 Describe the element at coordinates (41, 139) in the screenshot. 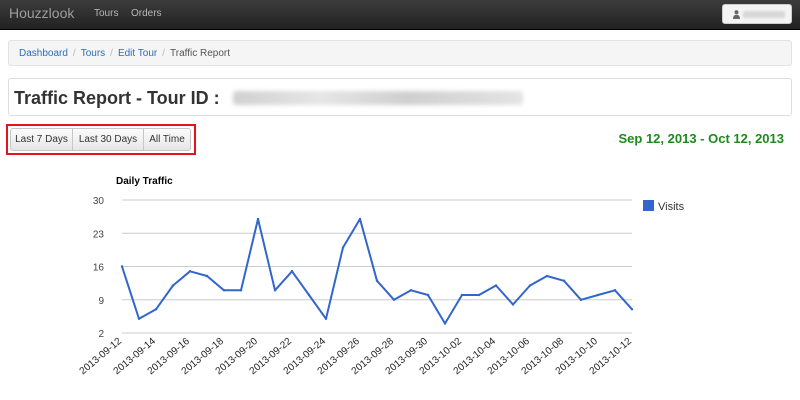

I see `last-7-days-button: Last 7 Days` at that location.